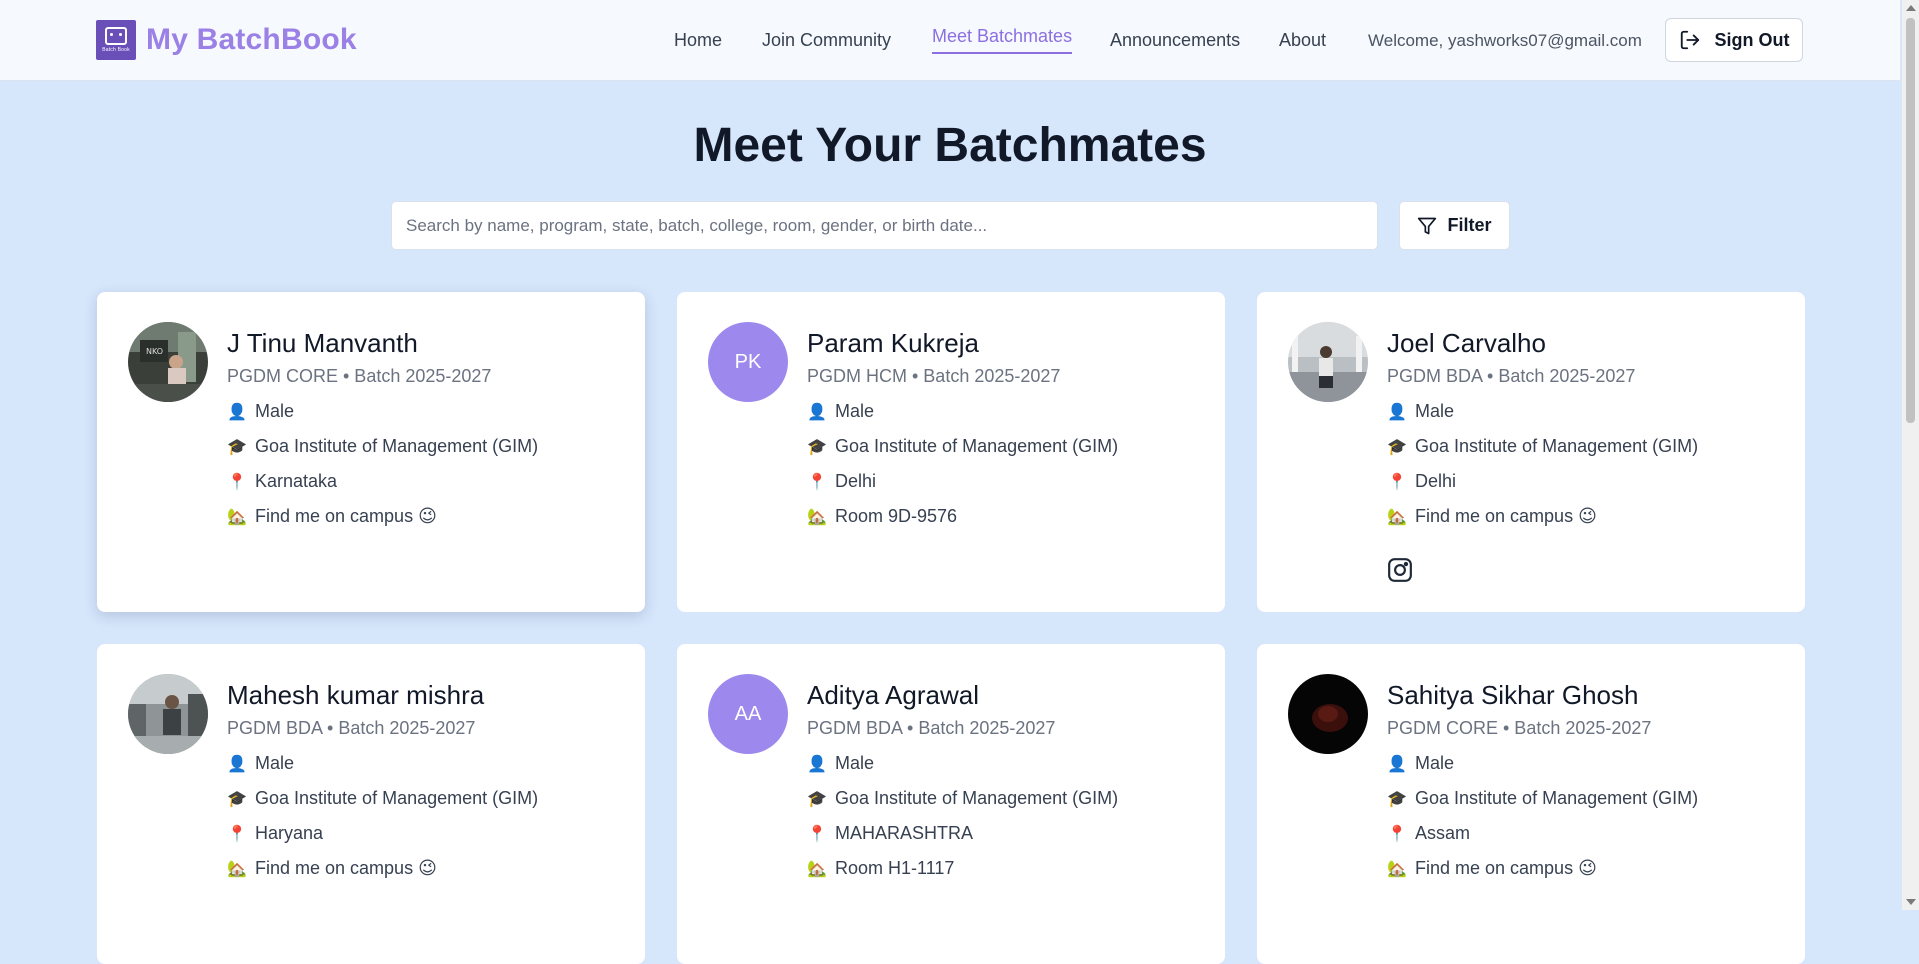 The image size is (1919, 964). I want to click on avatar-initials: PK, so click(748, 362).